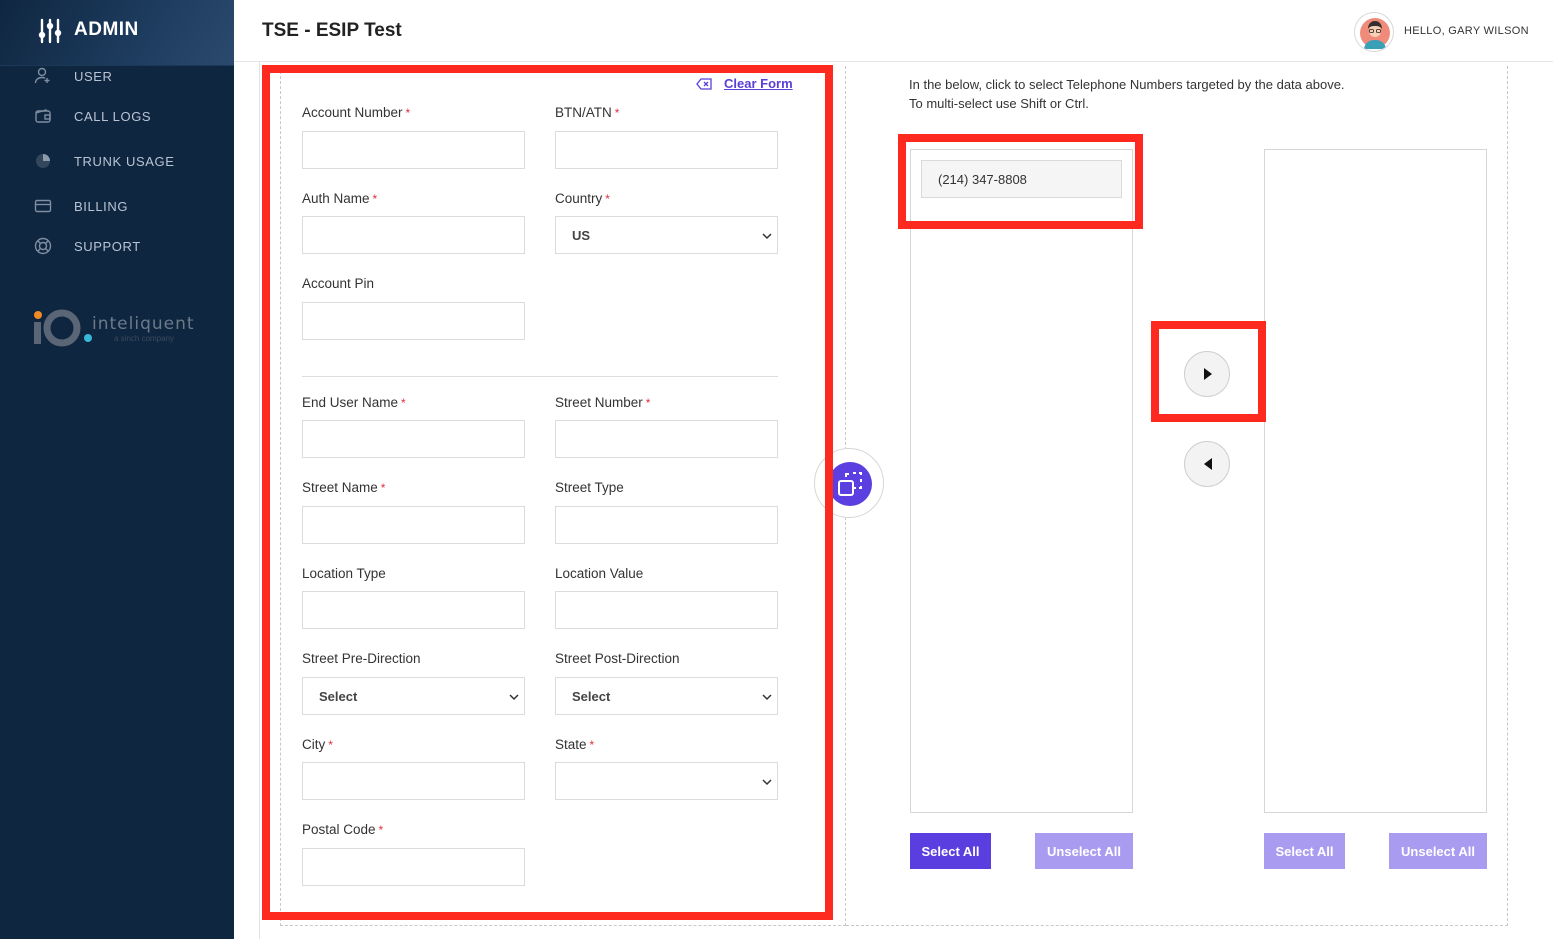  Describe the element at coordinates (617, 658) in the screenshot. I see `street-post-direction-label: Street Post-Direction` at that location.